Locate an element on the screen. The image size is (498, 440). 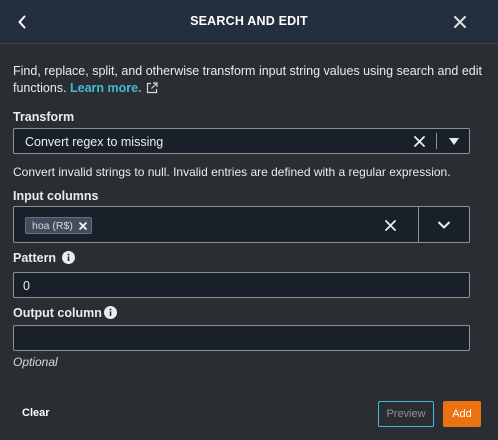
column-token: hoa (R$) is located at coordinates (58, 225).